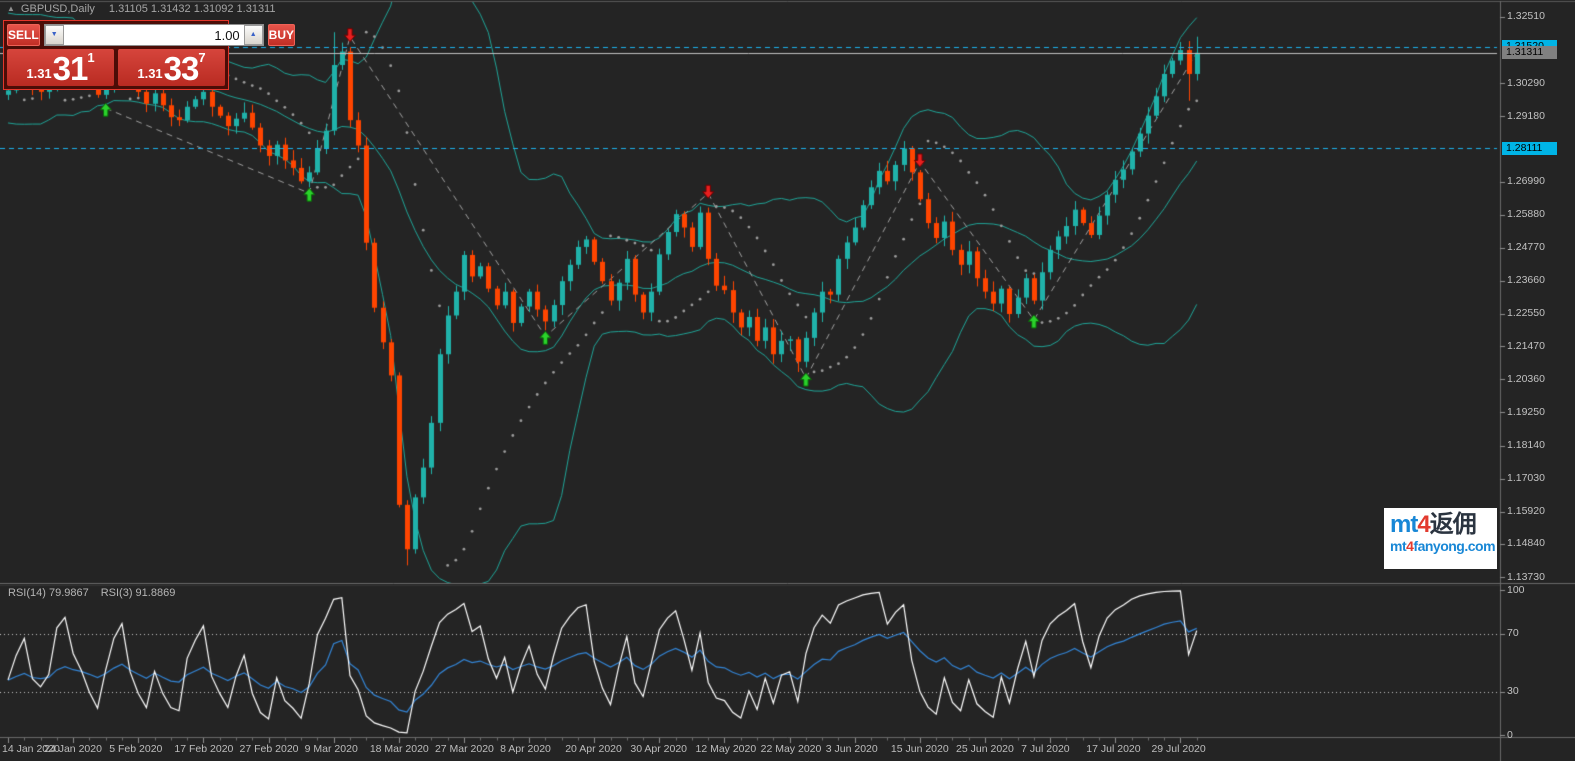 The image size is (1575, 761). I want to click on date-axis-label: 17 Jul 2020, so click(1113, 749).